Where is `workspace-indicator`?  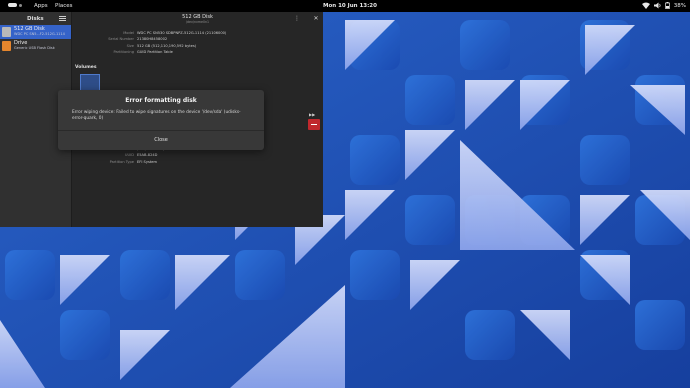 workspace-indicator is located at coordinates (20, 5).